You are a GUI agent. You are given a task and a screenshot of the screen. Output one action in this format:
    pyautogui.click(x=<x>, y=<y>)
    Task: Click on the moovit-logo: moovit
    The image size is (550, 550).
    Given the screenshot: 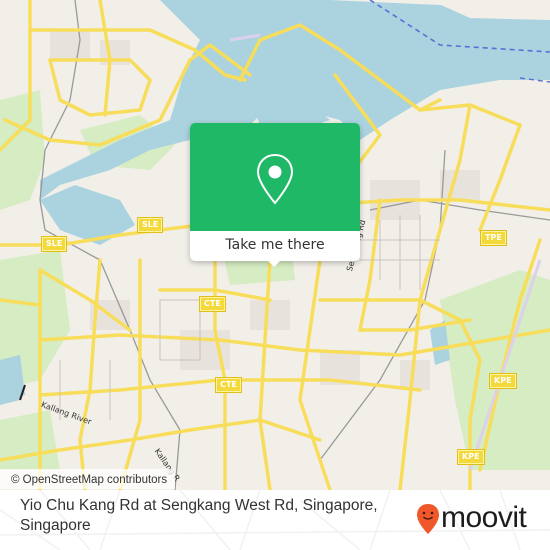 What is the action you would take?
    pyautogui.click(x=480, y=518)
    